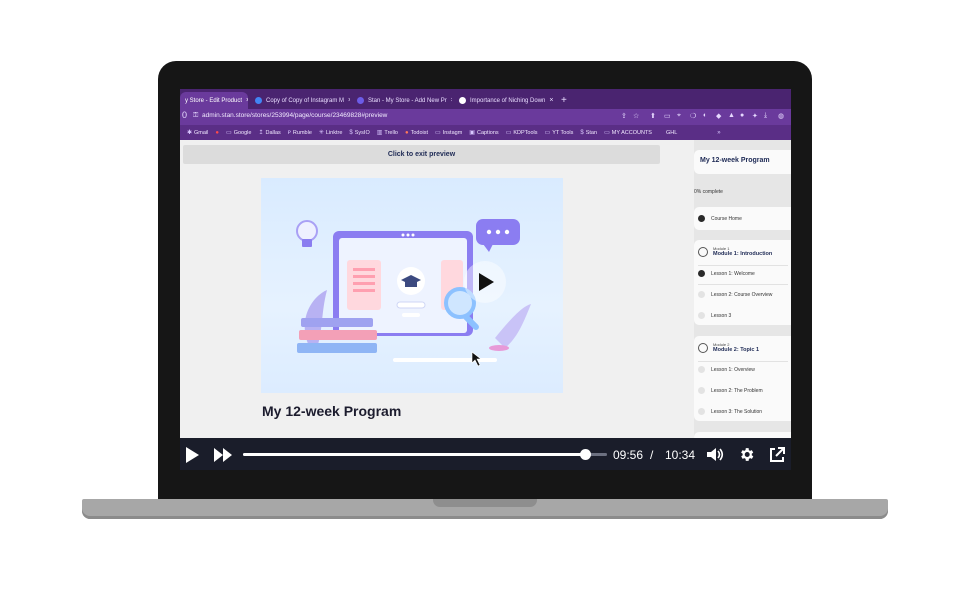 The height and width of the screenshot is (600, 970). I want to click on sidebar-header-card: My 12-week Program, so click(742, 162).